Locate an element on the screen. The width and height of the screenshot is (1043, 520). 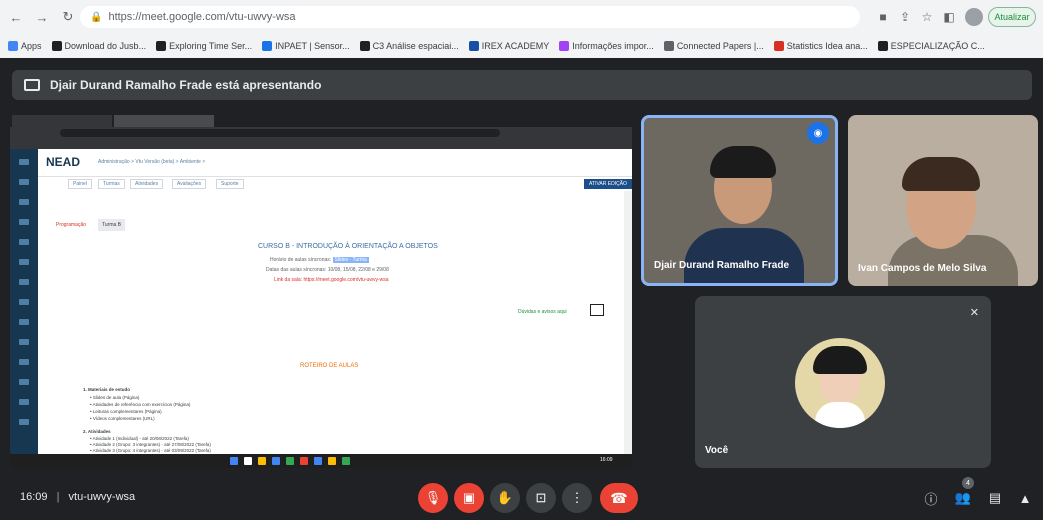
chat-icon: ▤ is located at coordinates (995, 497).